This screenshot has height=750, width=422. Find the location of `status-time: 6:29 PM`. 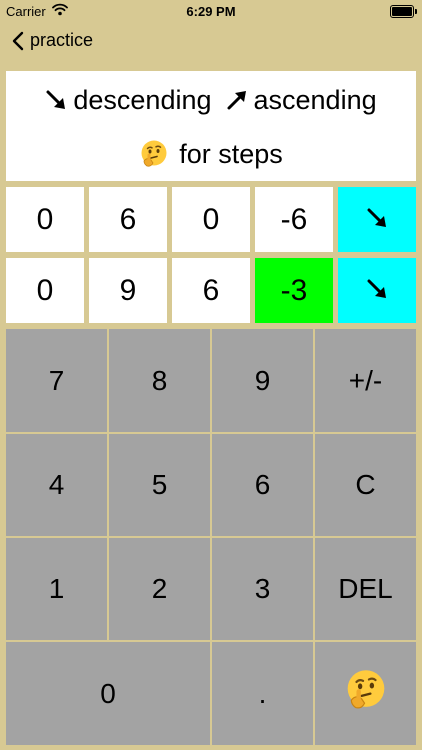

status-time: 6:29 PM is located at coordinates (211, 11).